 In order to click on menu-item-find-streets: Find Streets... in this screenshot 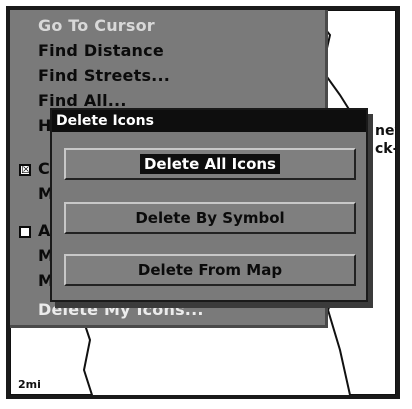, I will do `click(104, 77)`.